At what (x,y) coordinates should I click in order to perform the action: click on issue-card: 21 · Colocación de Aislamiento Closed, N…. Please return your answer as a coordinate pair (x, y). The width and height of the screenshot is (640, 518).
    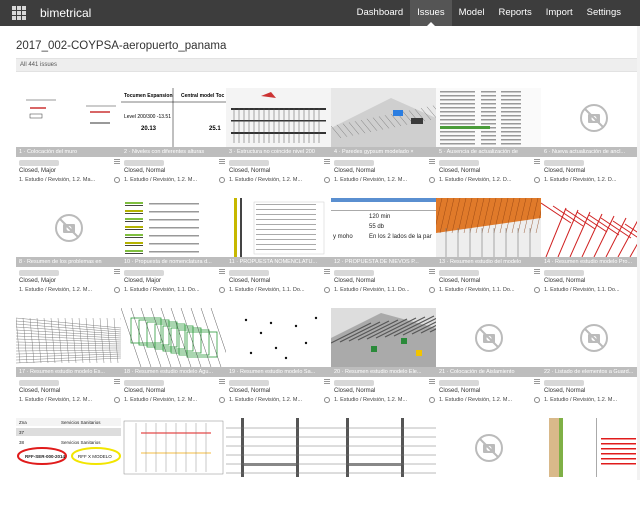
    Looking at the image, I should click on (488, 358).